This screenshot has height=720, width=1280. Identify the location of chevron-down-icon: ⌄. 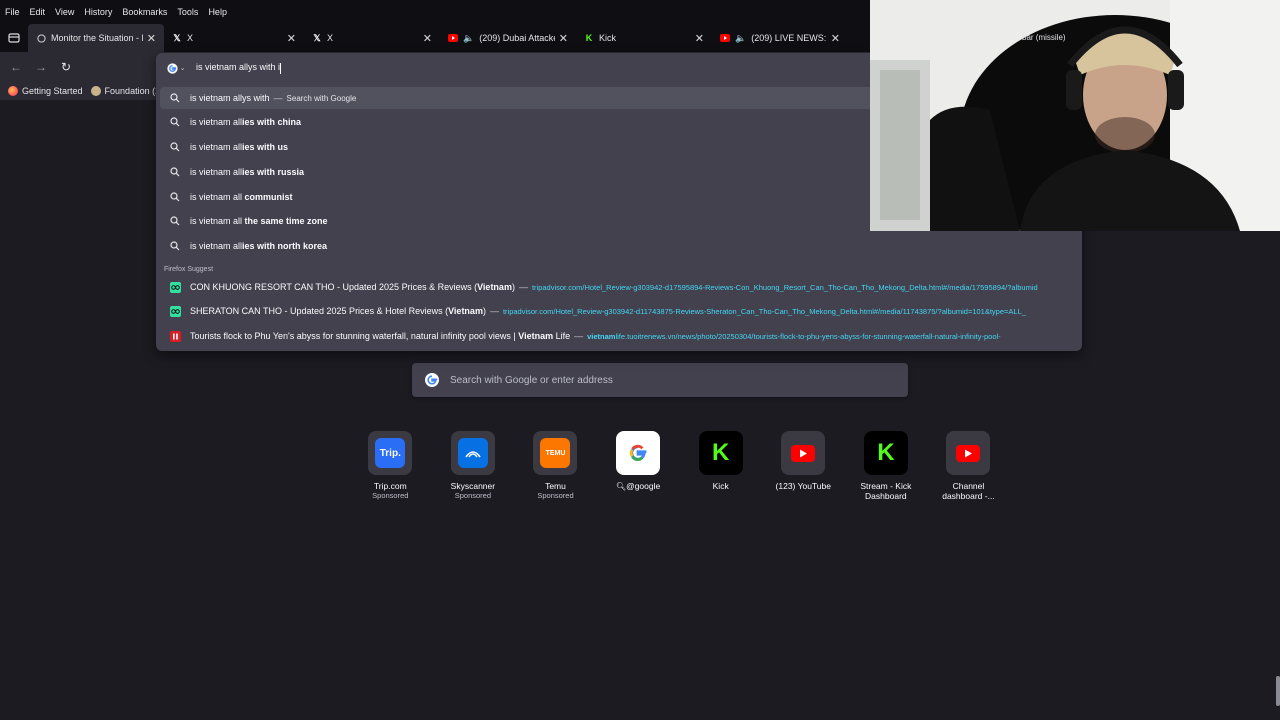
(182, 68).